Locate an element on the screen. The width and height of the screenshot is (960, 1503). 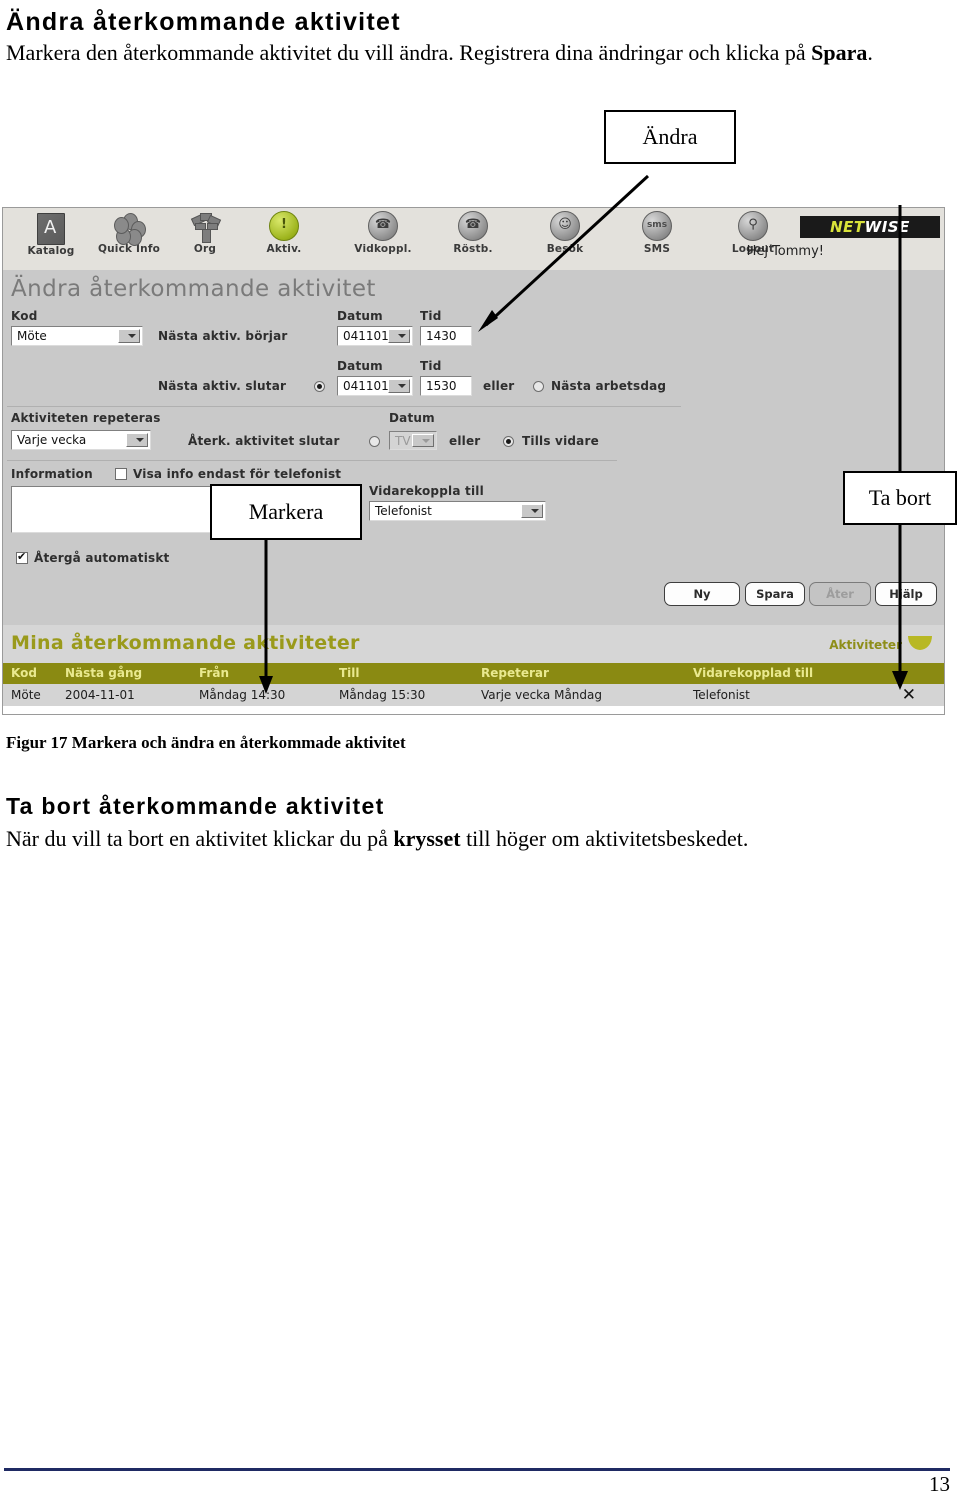
callout-andra: Ändra is located at coordinates (670, 137).